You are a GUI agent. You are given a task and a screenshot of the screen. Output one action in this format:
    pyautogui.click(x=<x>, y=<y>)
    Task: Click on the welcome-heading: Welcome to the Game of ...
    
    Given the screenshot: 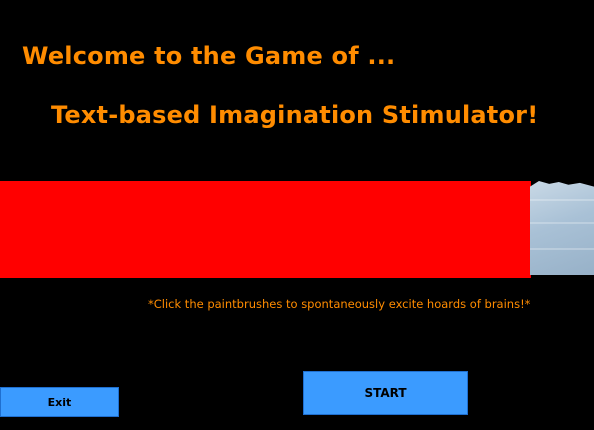 What is the action you would take?
    pyautogui.click(x=209, y=56)
    